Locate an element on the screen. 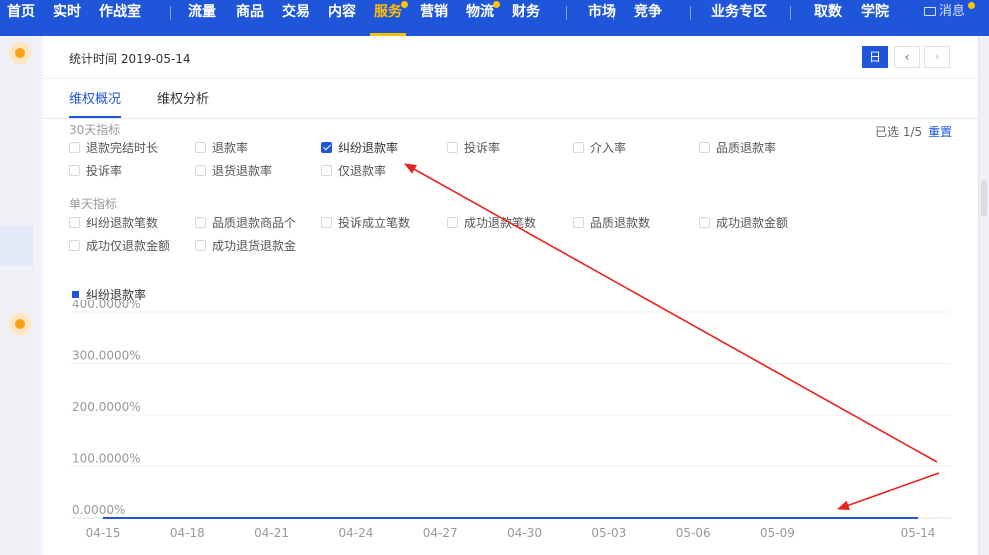  nav-item: 流量 is located at coordinates (202, 18).